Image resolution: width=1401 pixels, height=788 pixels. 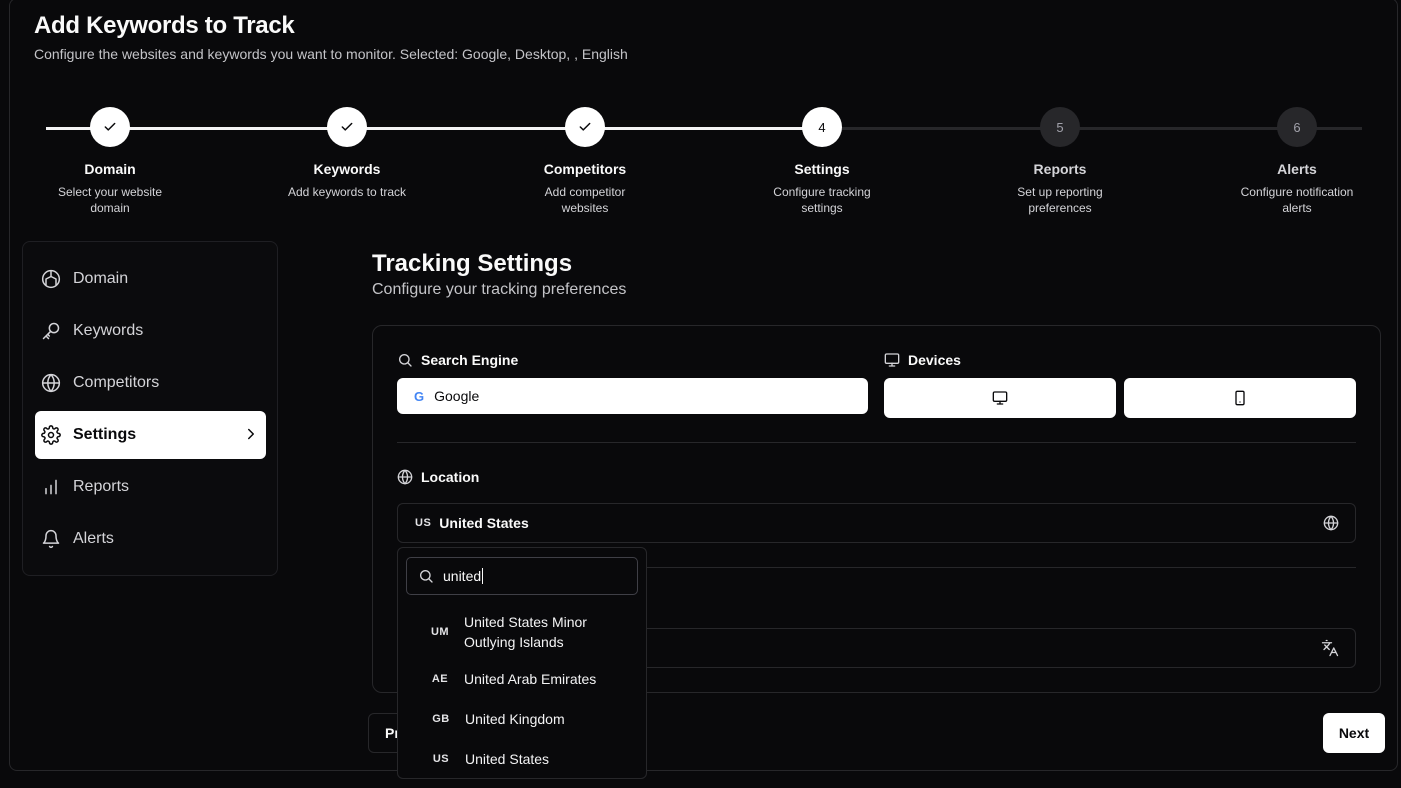 What do you see at coordinates (525, 632) in the screenshot?
I see `country-name: United States Minor Outlying Islands` at bounding box center [525, 632].